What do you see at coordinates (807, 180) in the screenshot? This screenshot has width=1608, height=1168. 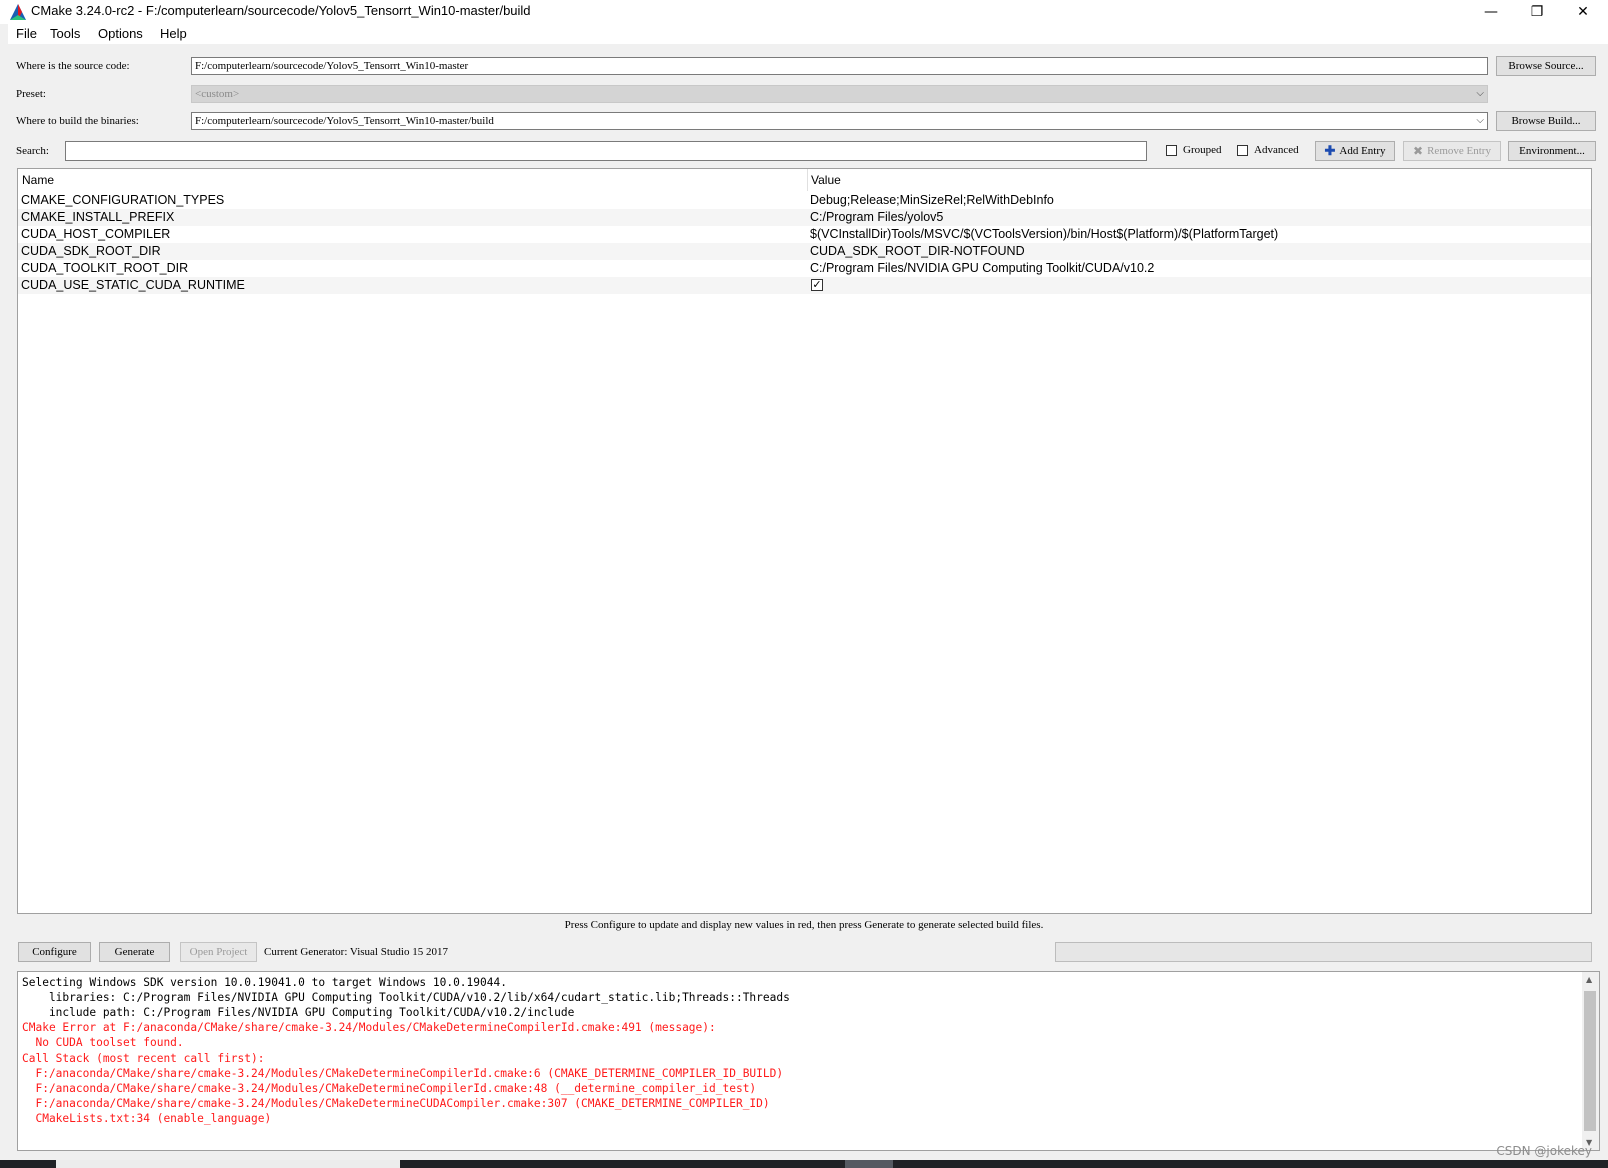 I see `column-divider` at bounding box center [807, 180].